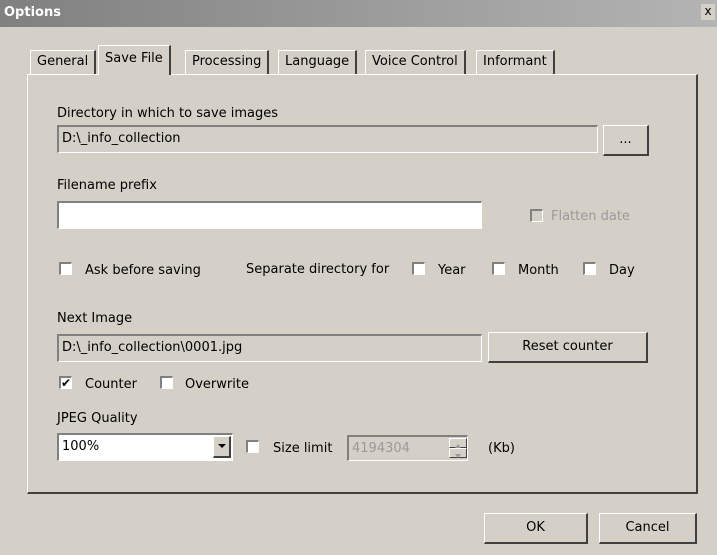 This screenshot has width=717, height=555. I want to click on window-title: Options, so click(32, 12).